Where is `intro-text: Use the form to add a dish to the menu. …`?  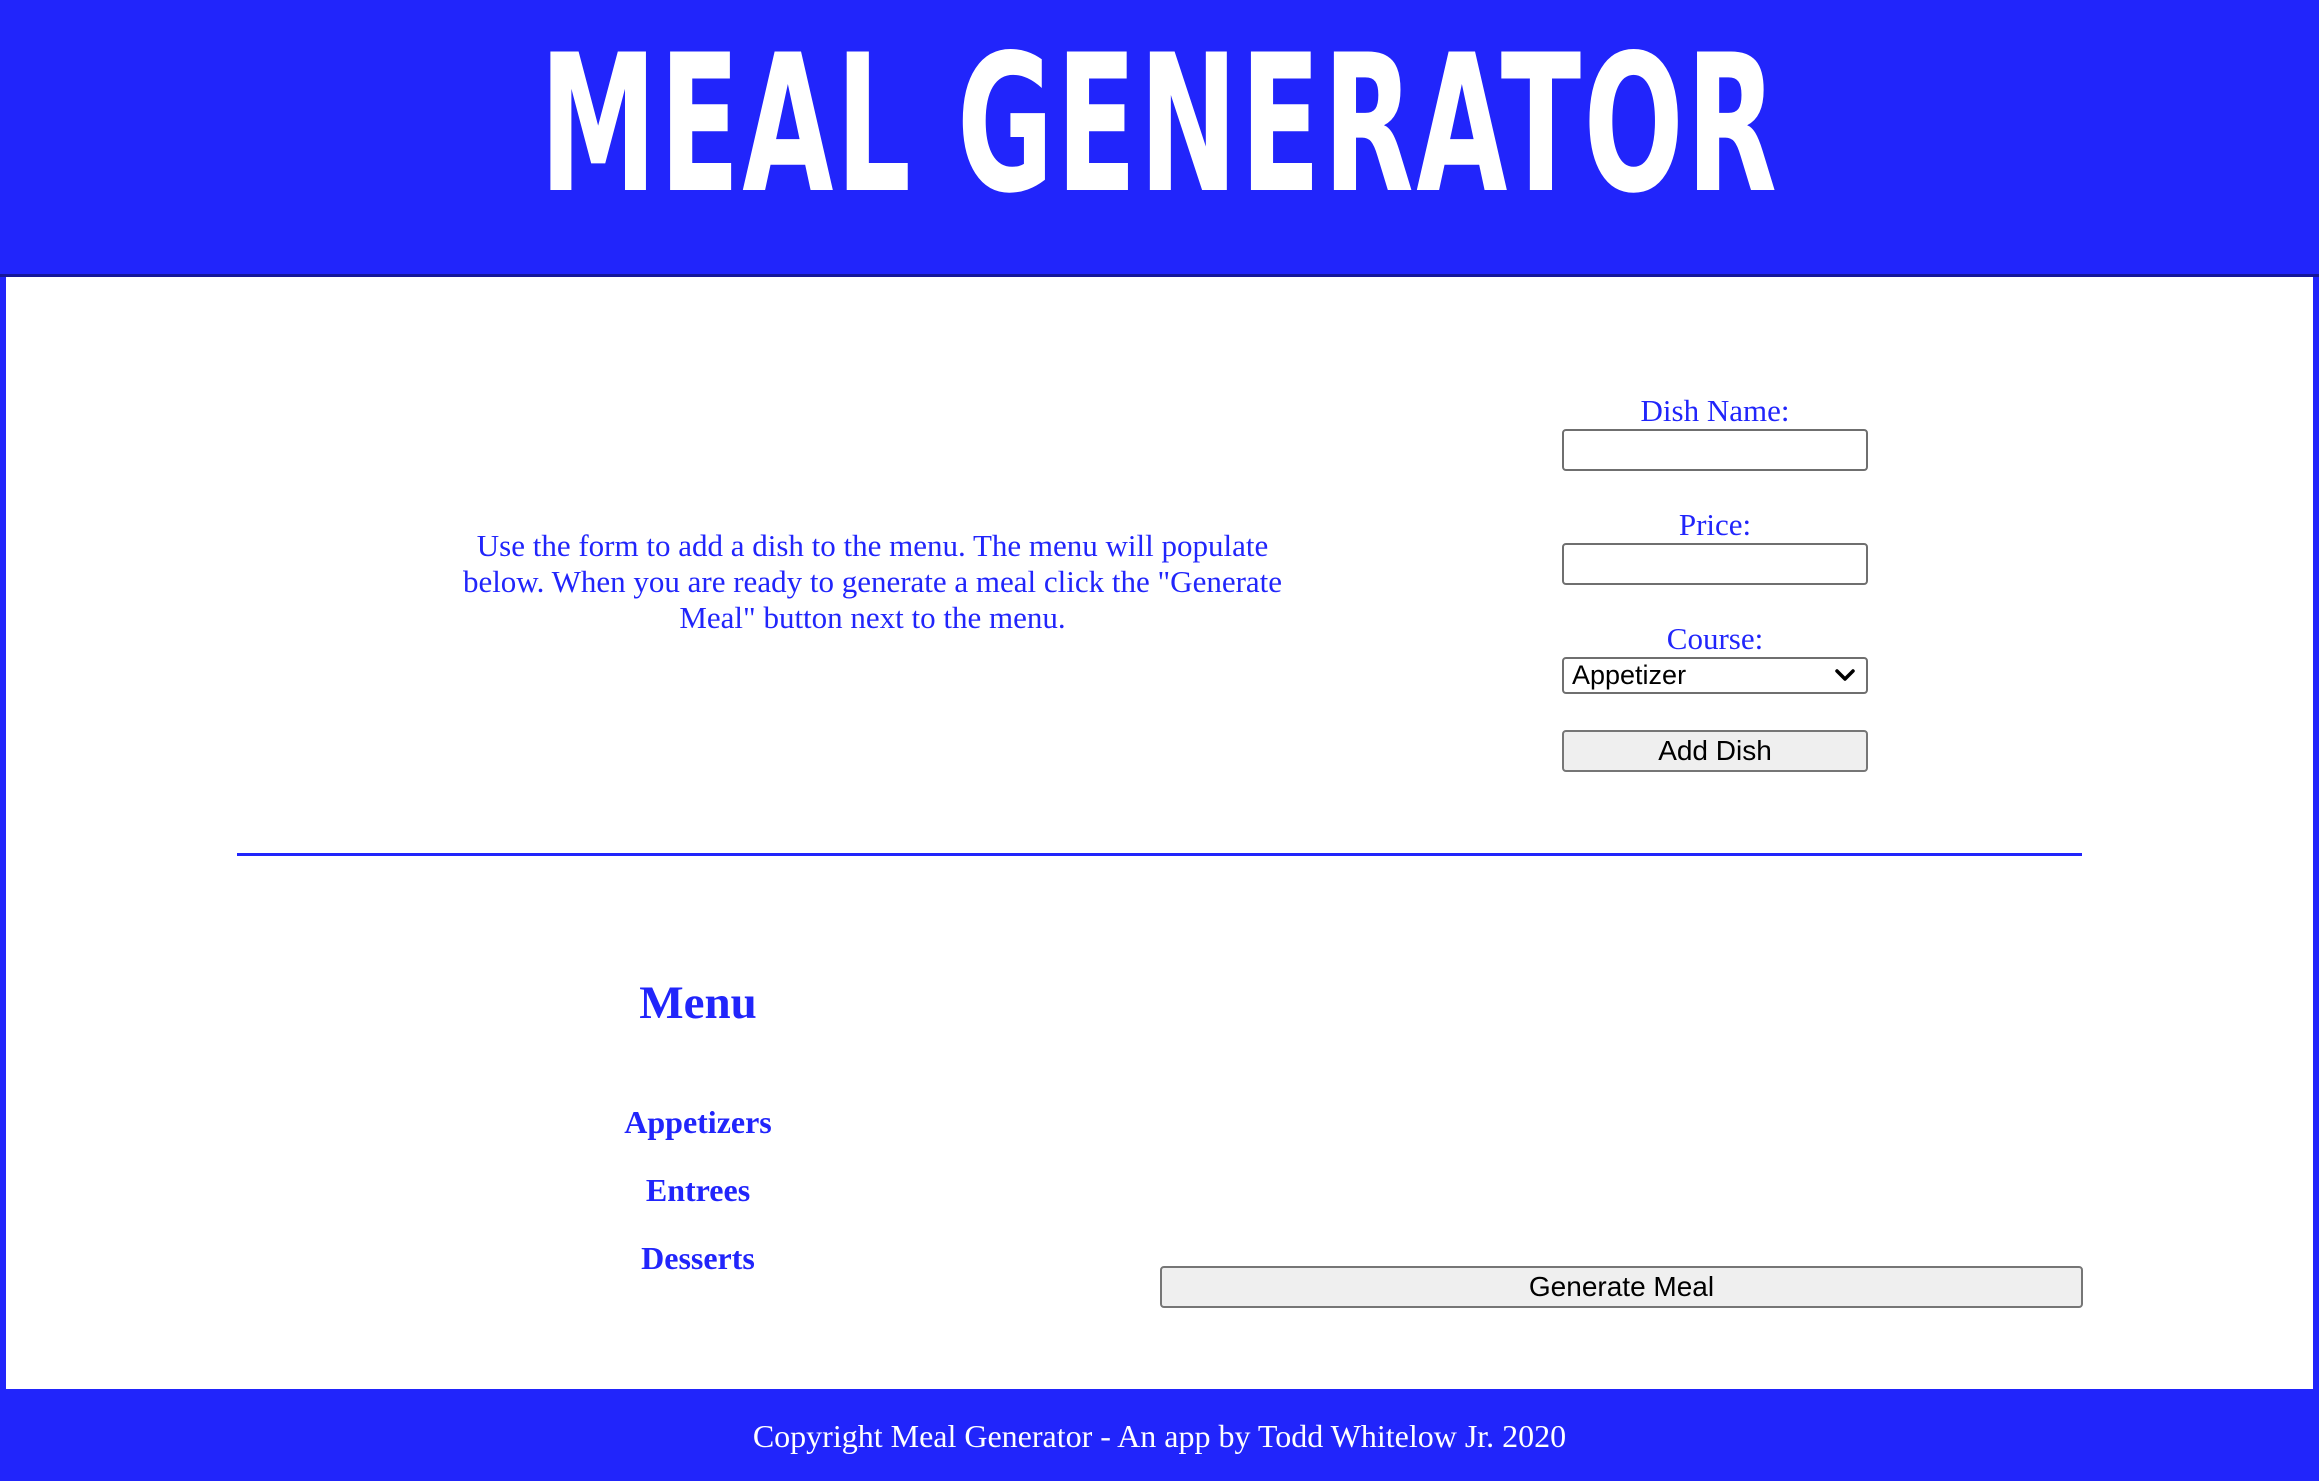 intro-text: Use the form to add a dish to the menu. … is located at coordinates (872, 581).